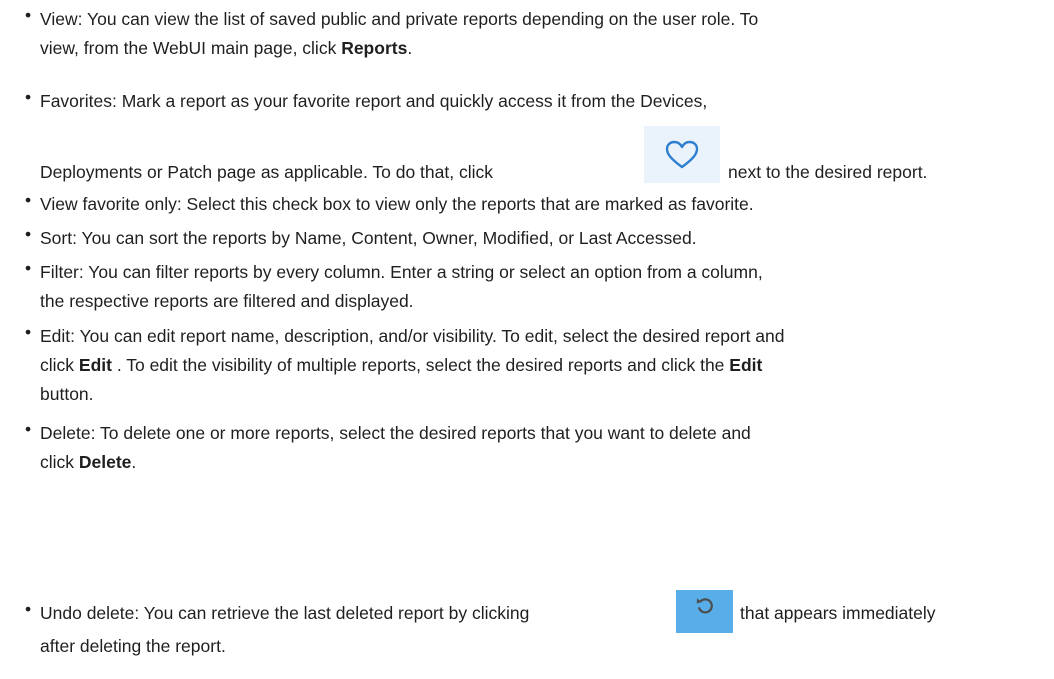  Describe the element at coordinates (67, 394) in the screenshot. I see `text-line: button.` at that location.